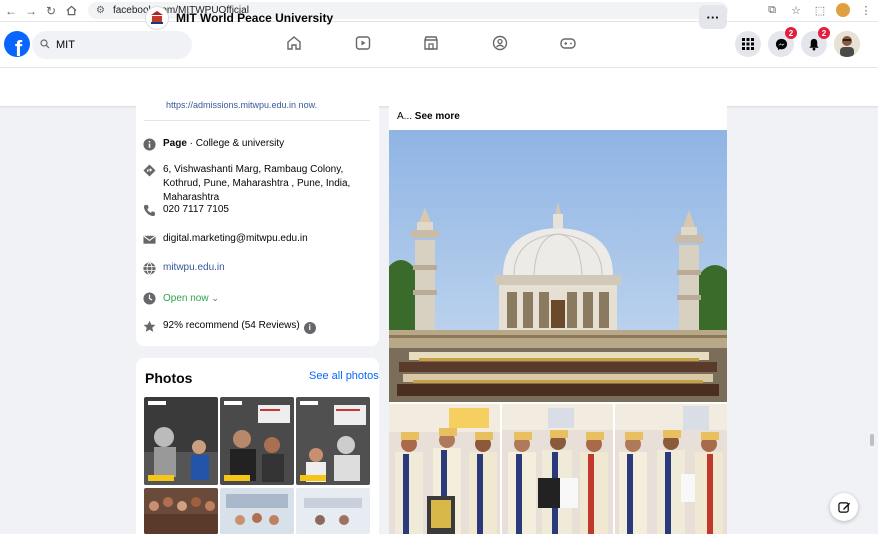  I want to click on post-text-preview: A... See more, so click(428, 116).